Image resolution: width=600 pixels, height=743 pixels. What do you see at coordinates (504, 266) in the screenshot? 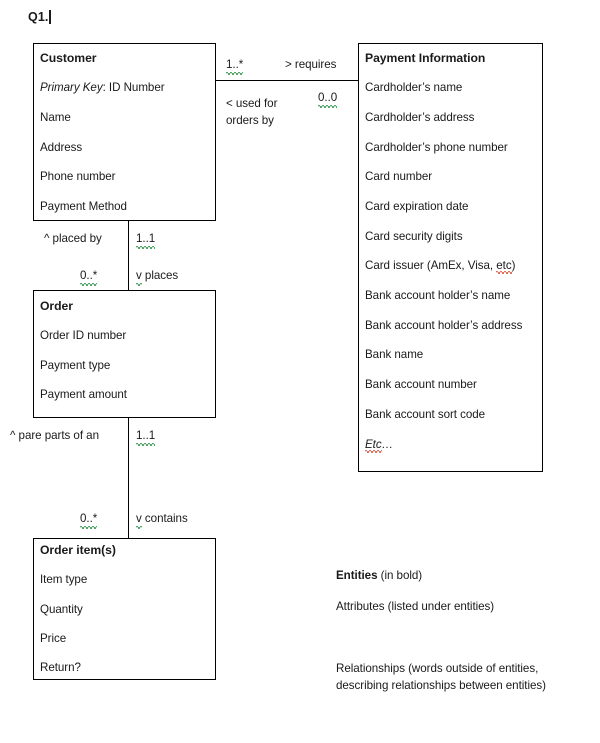
I see `misspelled-word: etc` at bounding box center [504, 266].